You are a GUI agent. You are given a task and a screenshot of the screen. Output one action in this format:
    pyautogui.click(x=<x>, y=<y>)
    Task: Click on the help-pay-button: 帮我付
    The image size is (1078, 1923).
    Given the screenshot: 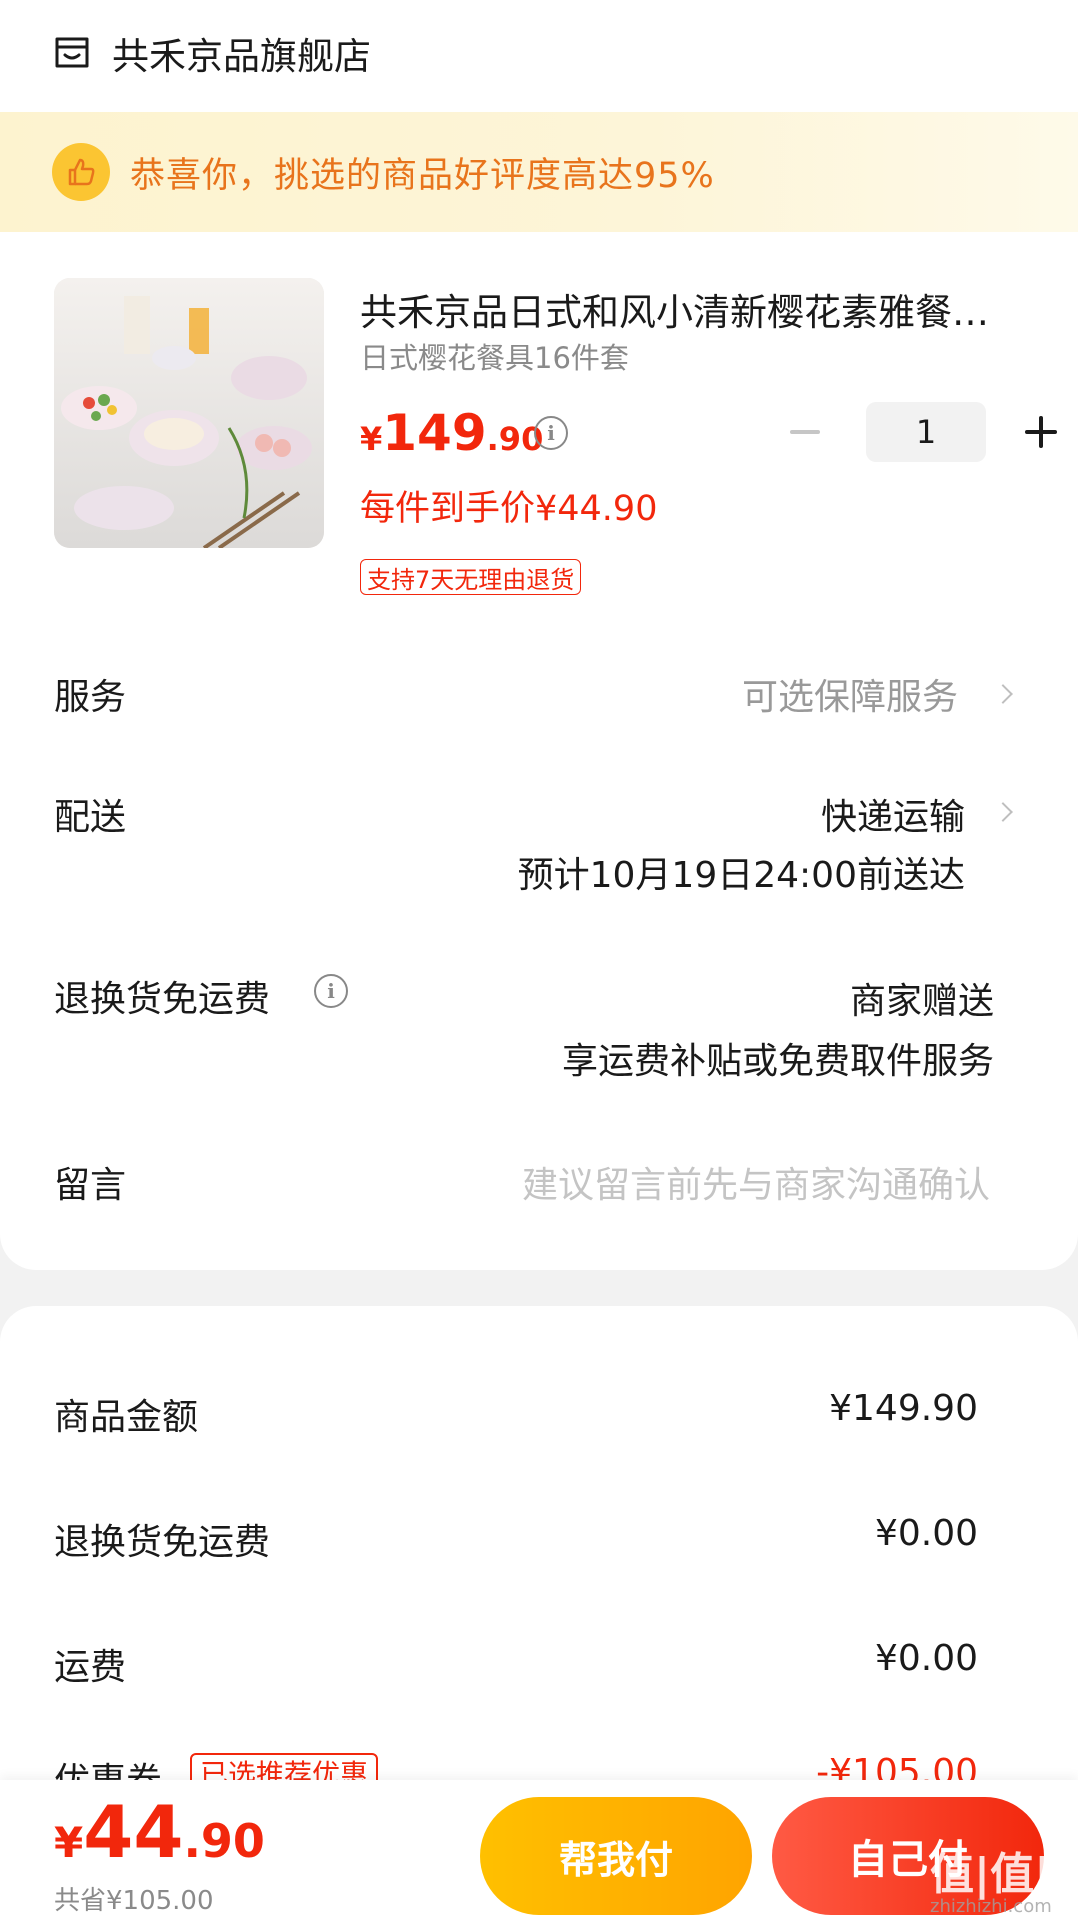 What is the action you would take?
    pyautogui.click(x=616, y=1856)
    